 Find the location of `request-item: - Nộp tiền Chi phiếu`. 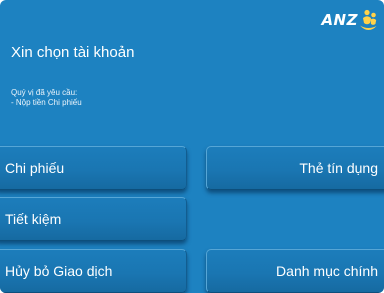

request-item: - Nộp tiền Chi phiếu is located at coordinates (46, 102).